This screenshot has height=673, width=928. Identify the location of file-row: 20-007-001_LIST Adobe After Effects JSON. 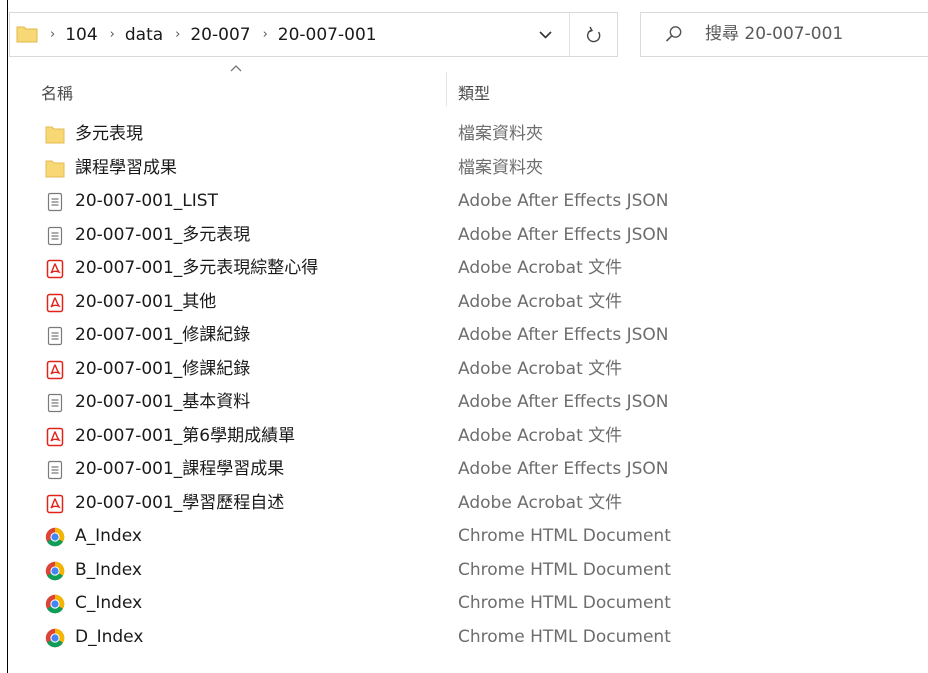
(464, 201).